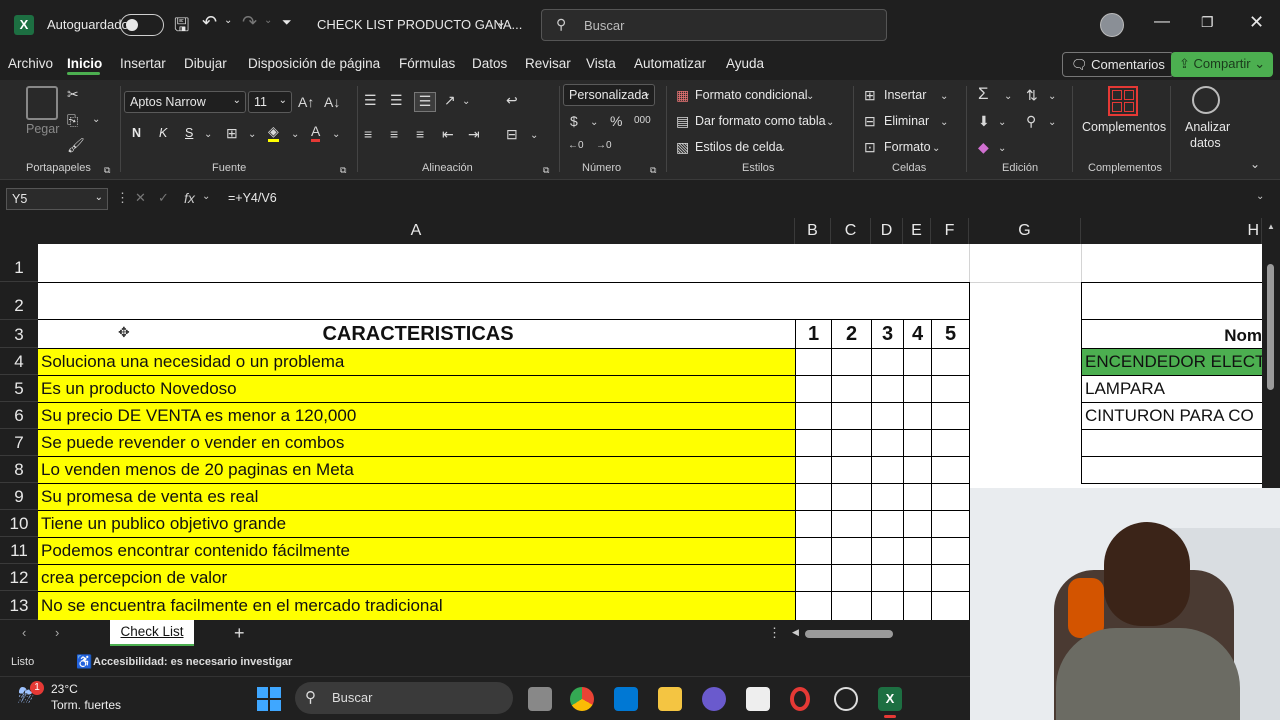  I want to click on close-icon: ✕, so click(1256, 22).